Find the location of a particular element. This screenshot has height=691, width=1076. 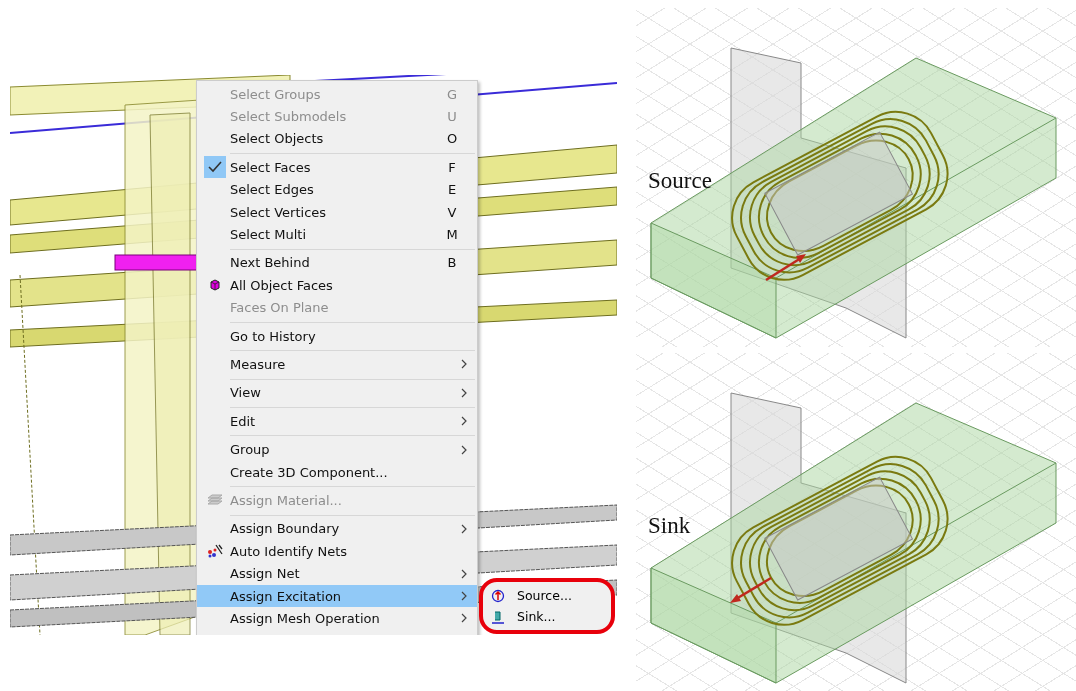

cube-icon is located at coordinates (215, 285).